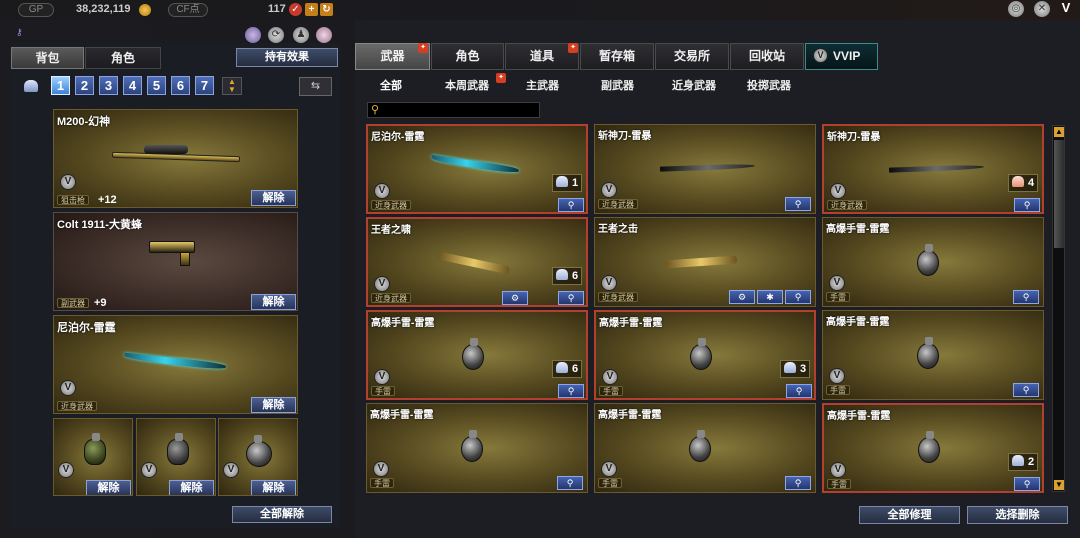 This screenshot has height=538, width=1080. Describe the element at coordinates (232, 86) in the screenshot. I see `page-stepper-icon: ▲ ▼` at that location.